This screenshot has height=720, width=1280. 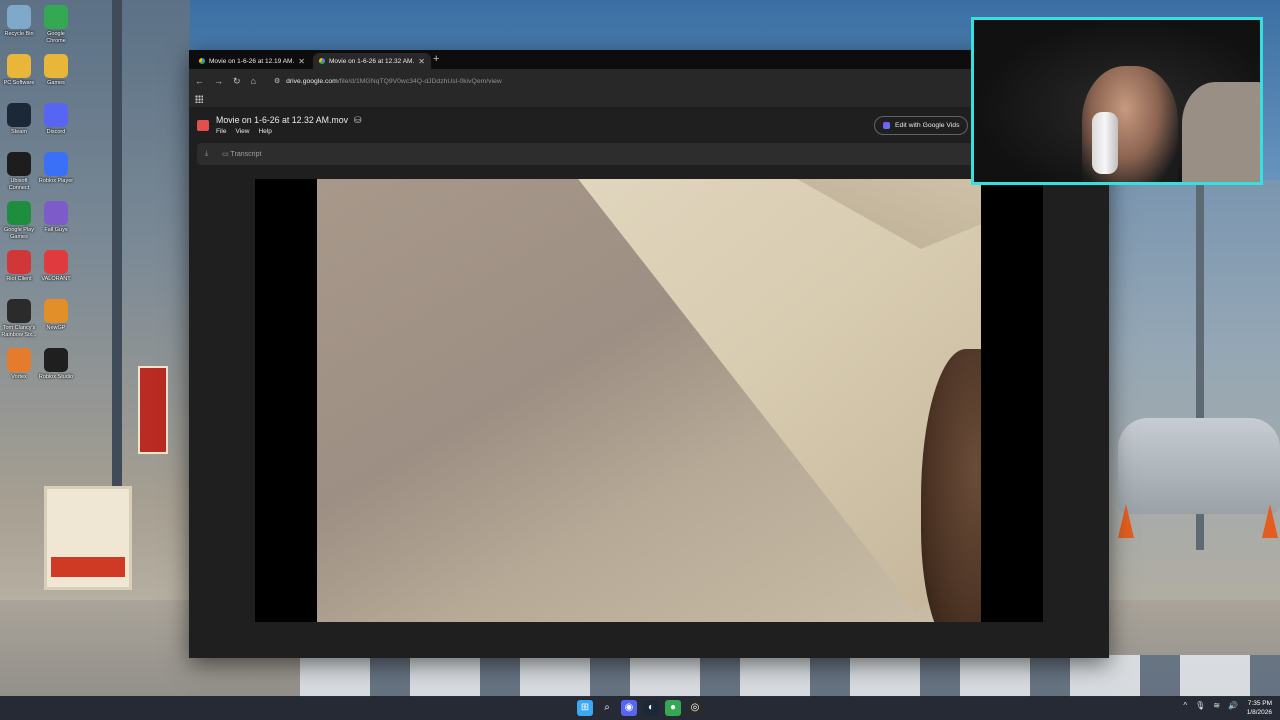 I want to click on wallpaper-pipe, so click(x=117, y=280).